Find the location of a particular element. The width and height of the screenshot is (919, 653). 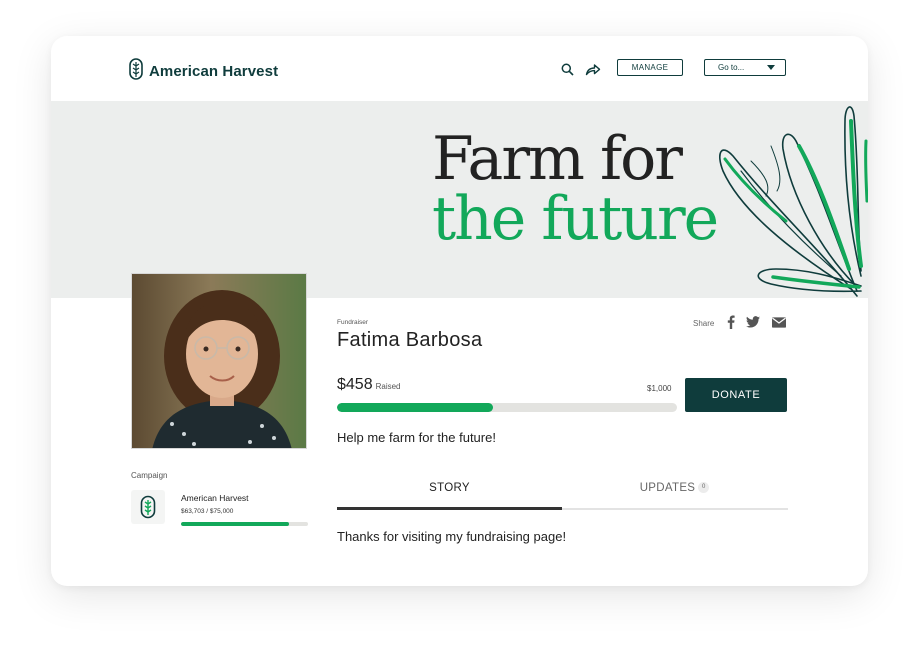

search-icon is located at coordinates (567, 69).